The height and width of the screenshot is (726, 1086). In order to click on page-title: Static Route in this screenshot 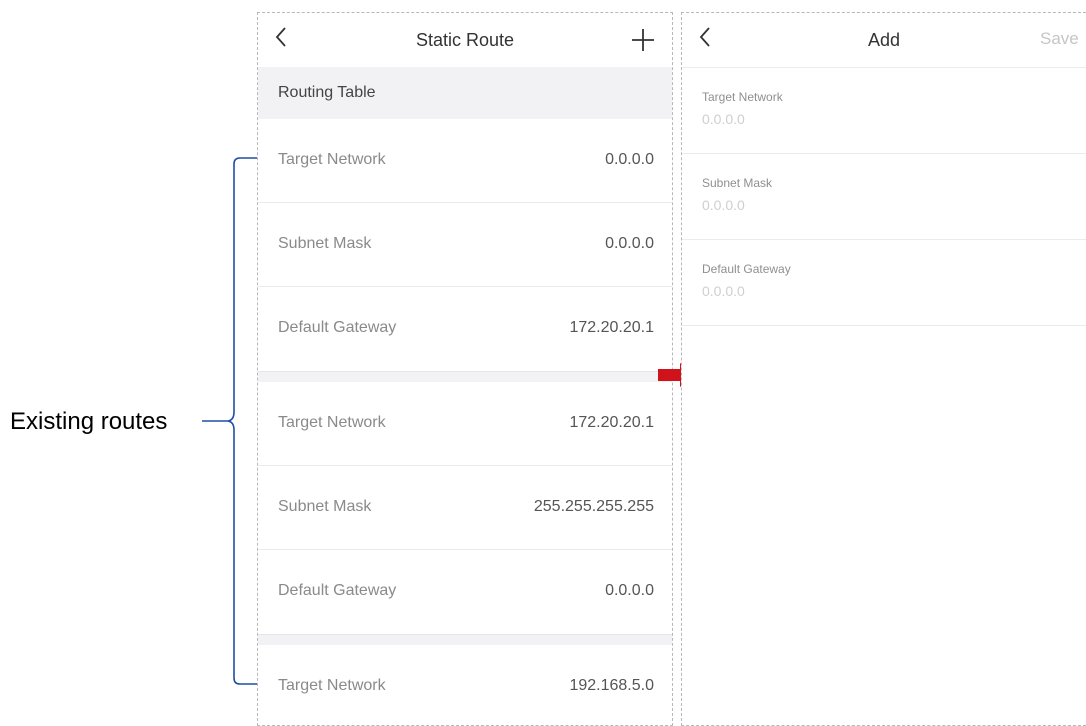, I will do `click(465, 40)`.